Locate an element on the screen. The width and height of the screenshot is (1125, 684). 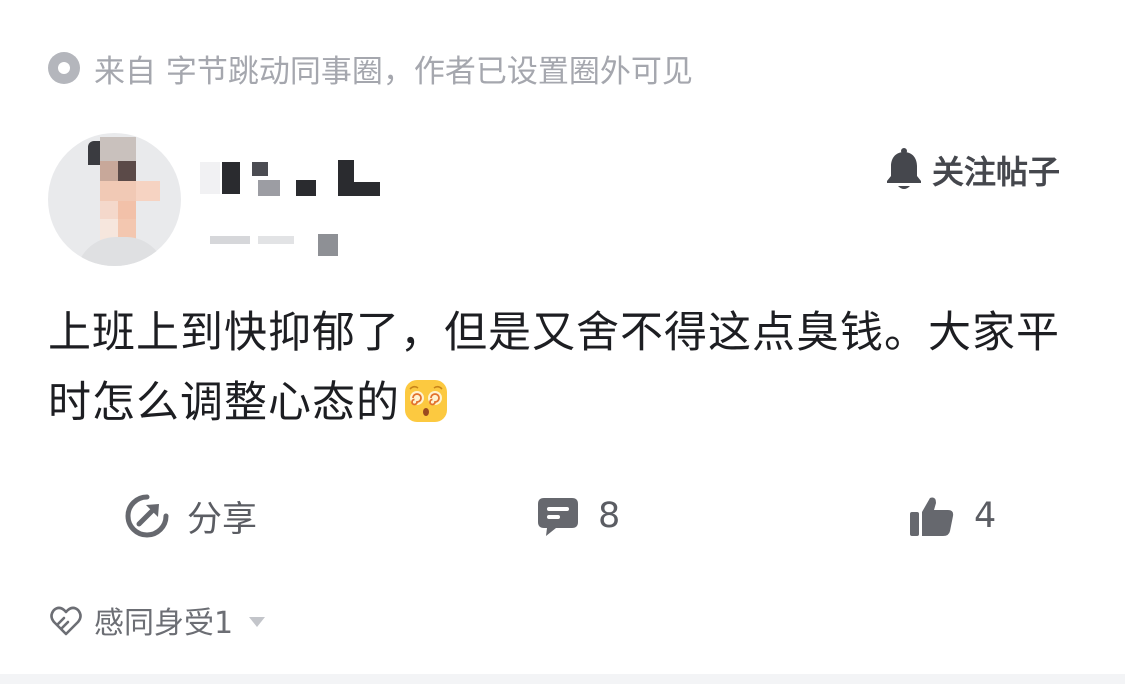
thumbs-up-icon is located at coordinates (932, 516).